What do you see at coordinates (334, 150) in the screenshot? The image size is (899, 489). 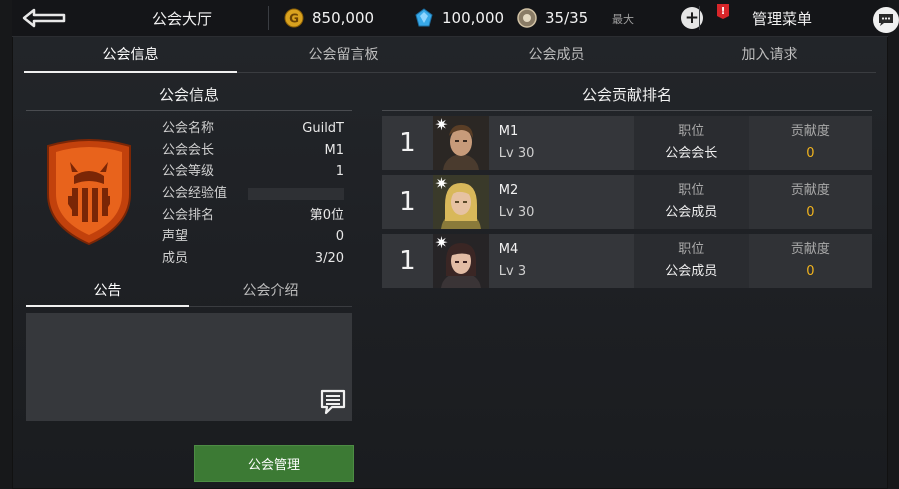 I see `info-value: M1` at bounding box center [334, 150].